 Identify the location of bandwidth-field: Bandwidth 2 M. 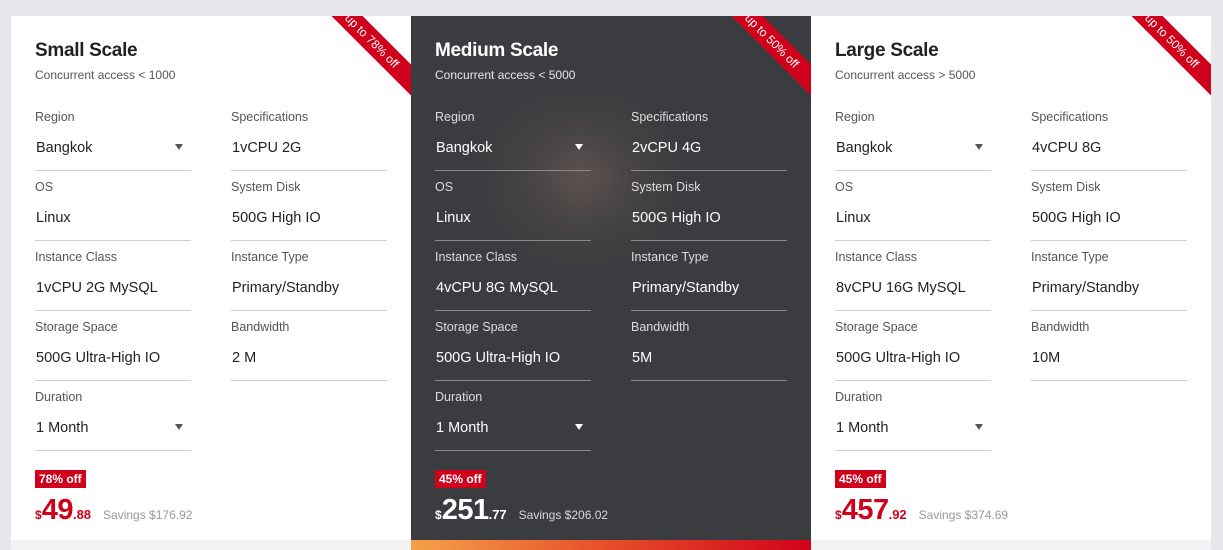
(309, 350).